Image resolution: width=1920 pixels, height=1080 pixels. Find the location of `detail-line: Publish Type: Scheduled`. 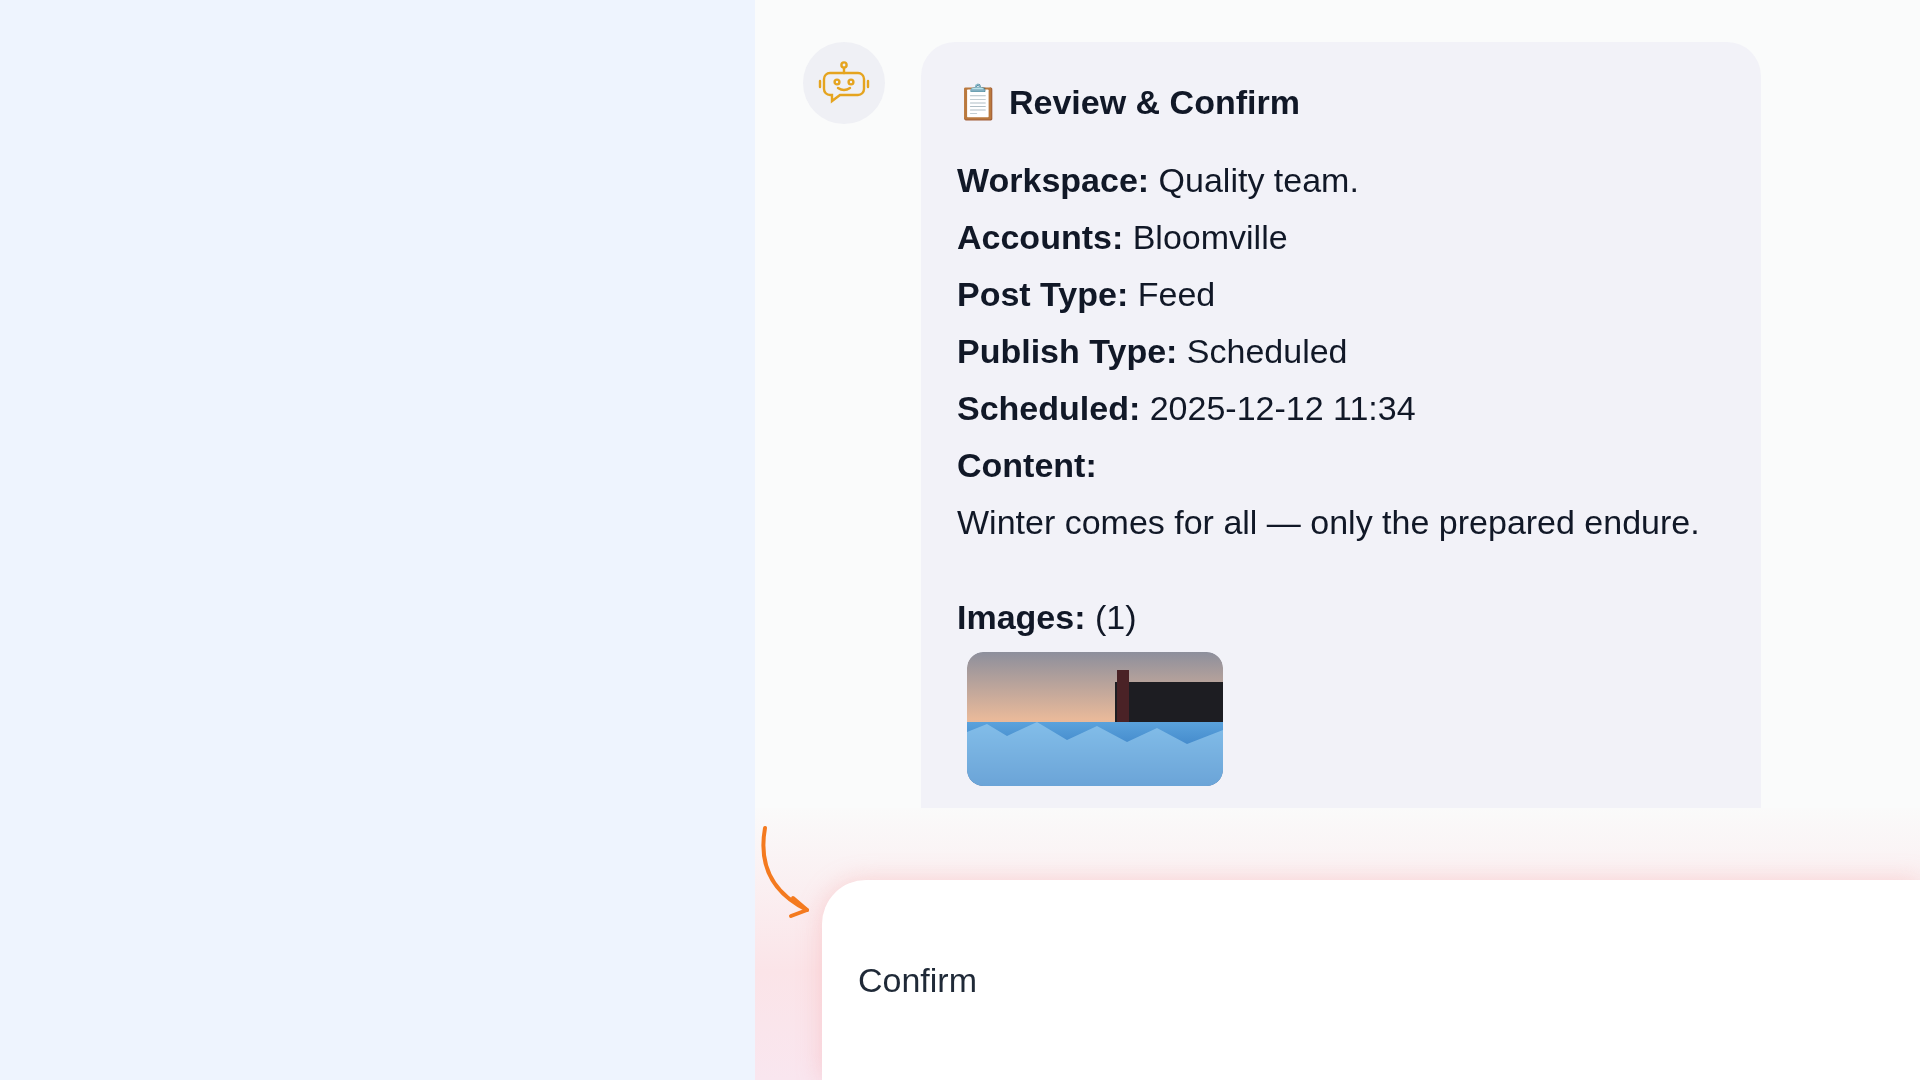

detail-line: Publish Type: Scheduled is located at coordinates (1153, 351).